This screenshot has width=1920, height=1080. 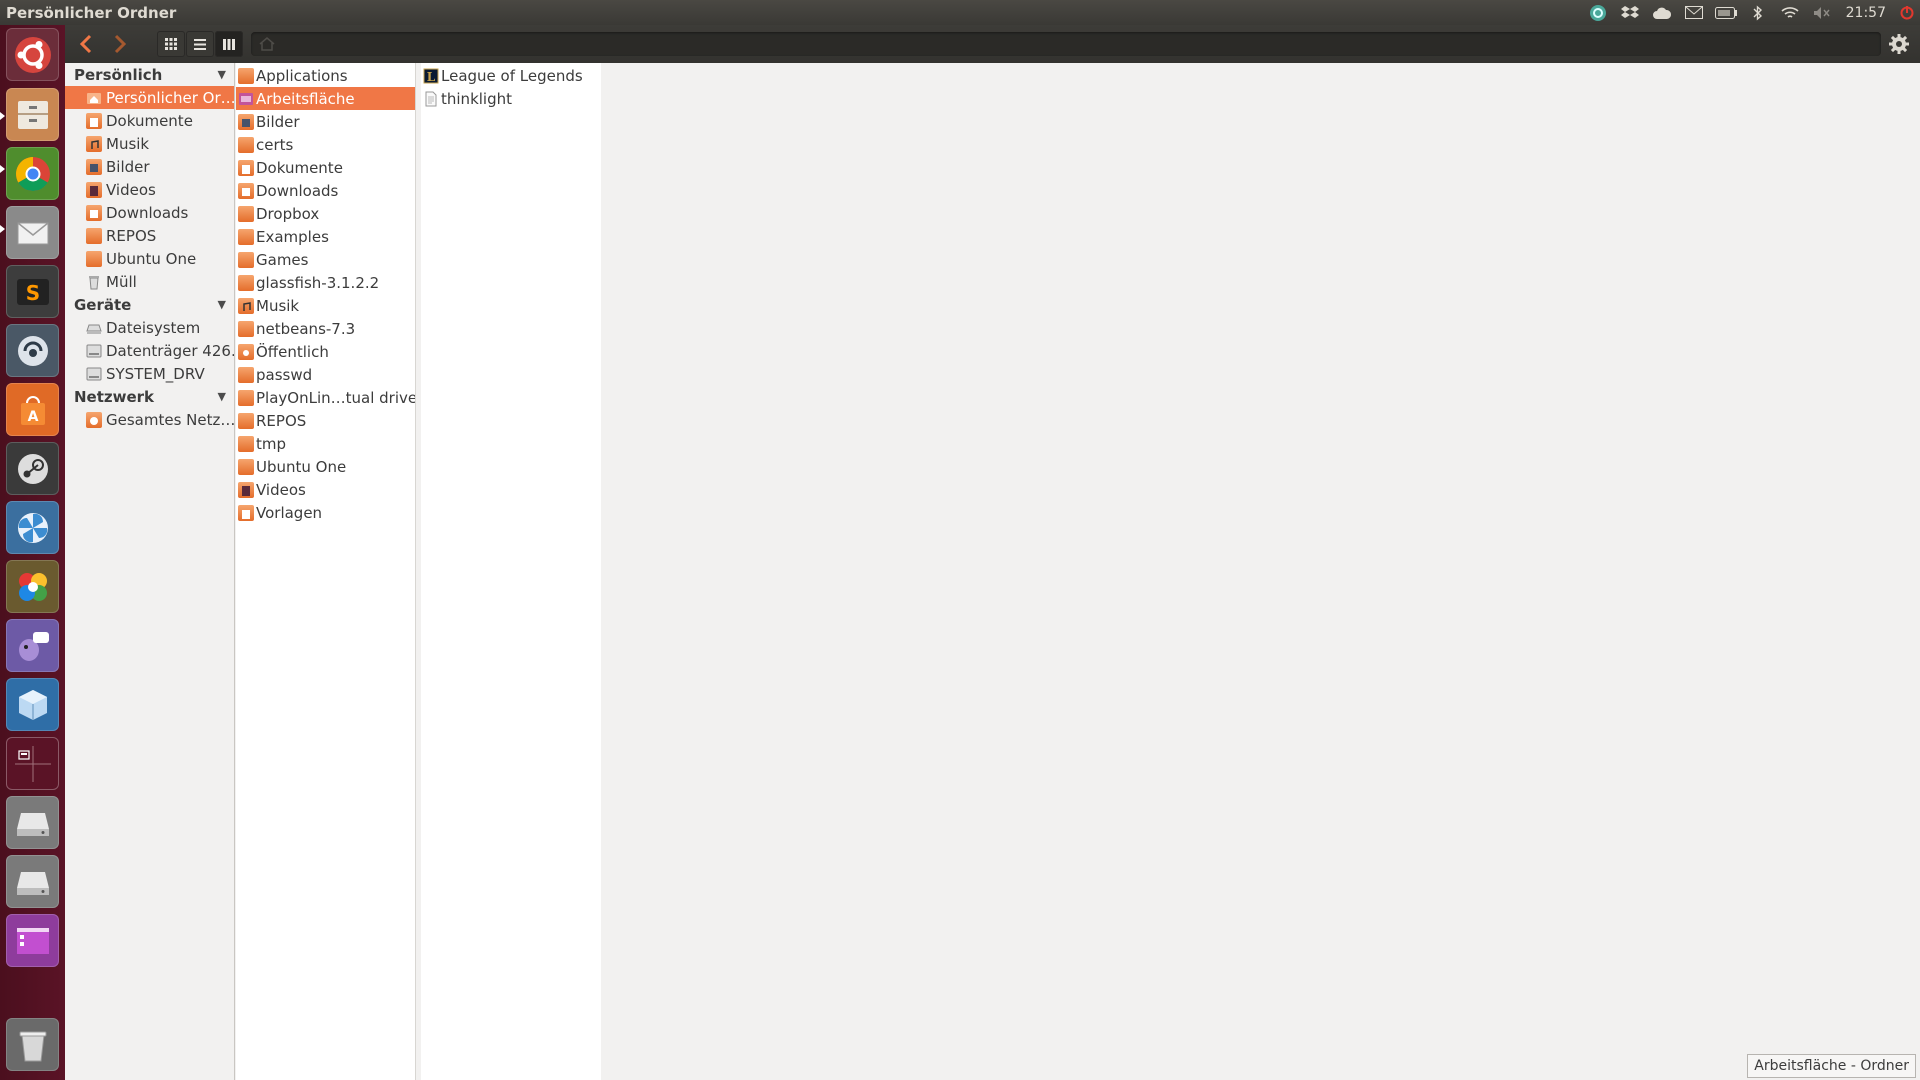 I want to click on sidebar-item-label: Bilder, so click(x=128, y=166).